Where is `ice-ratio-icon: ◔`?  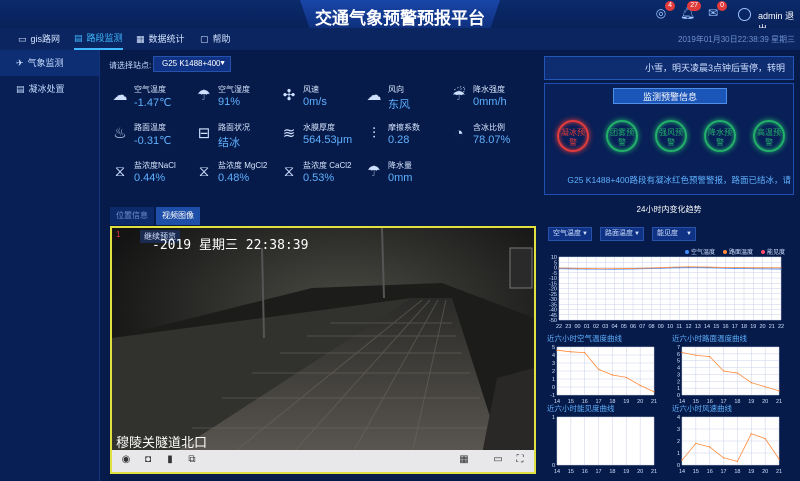 ice-ratio-icon: ◔ is located at coordinates (459, 133).